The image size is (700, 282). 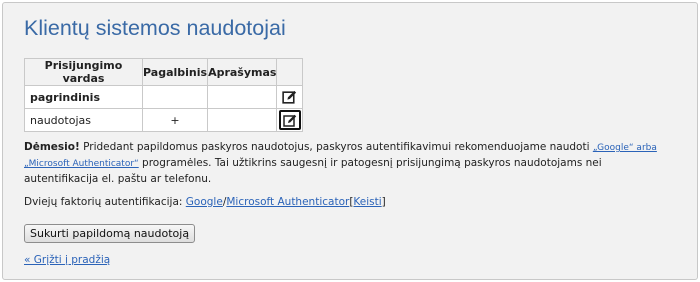 I want to click on page-title: Klientų sistemos naudotojai, so click(x=155, y=28).